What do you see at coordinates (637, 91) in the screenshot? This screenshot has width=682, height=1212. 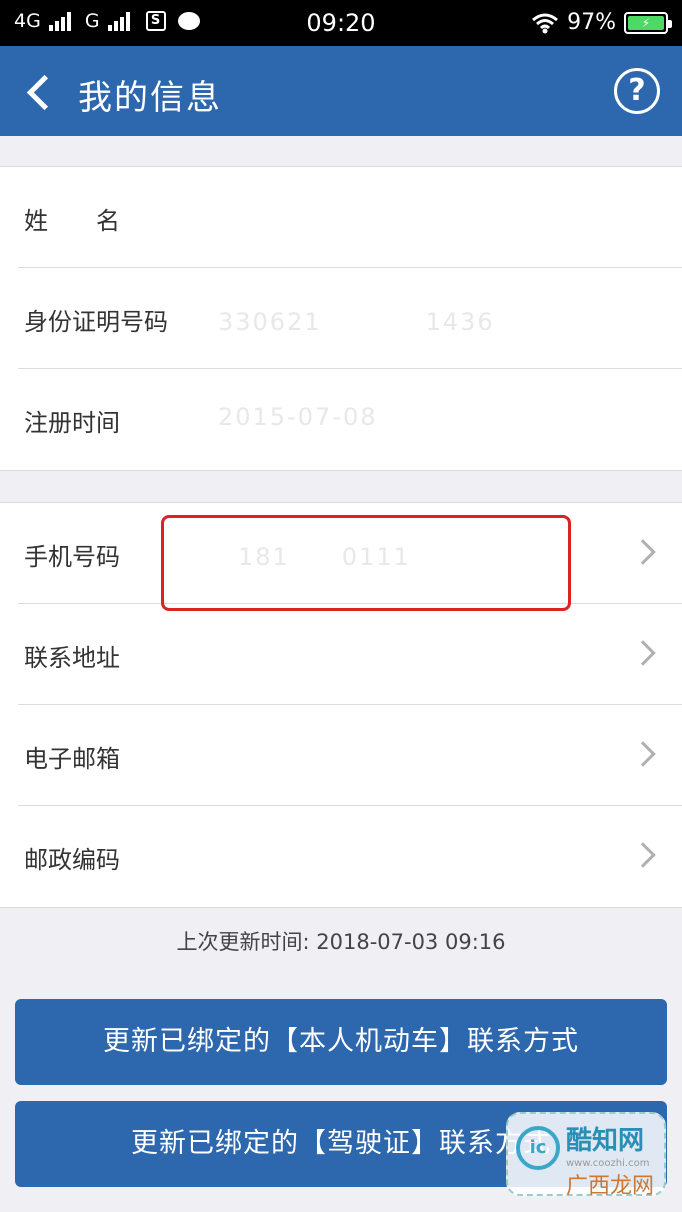 I see `help-icon: ?` at bounding box center [637, 91].